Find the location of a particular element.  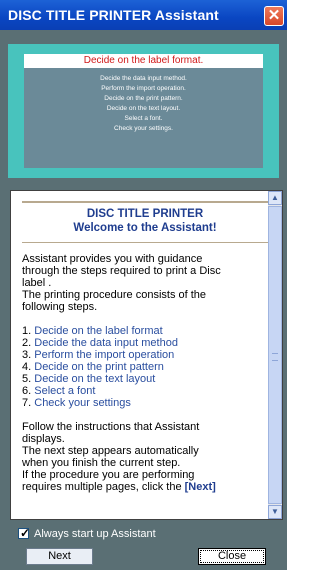

intro-line: following steps. is located at coordinates (60, 307).